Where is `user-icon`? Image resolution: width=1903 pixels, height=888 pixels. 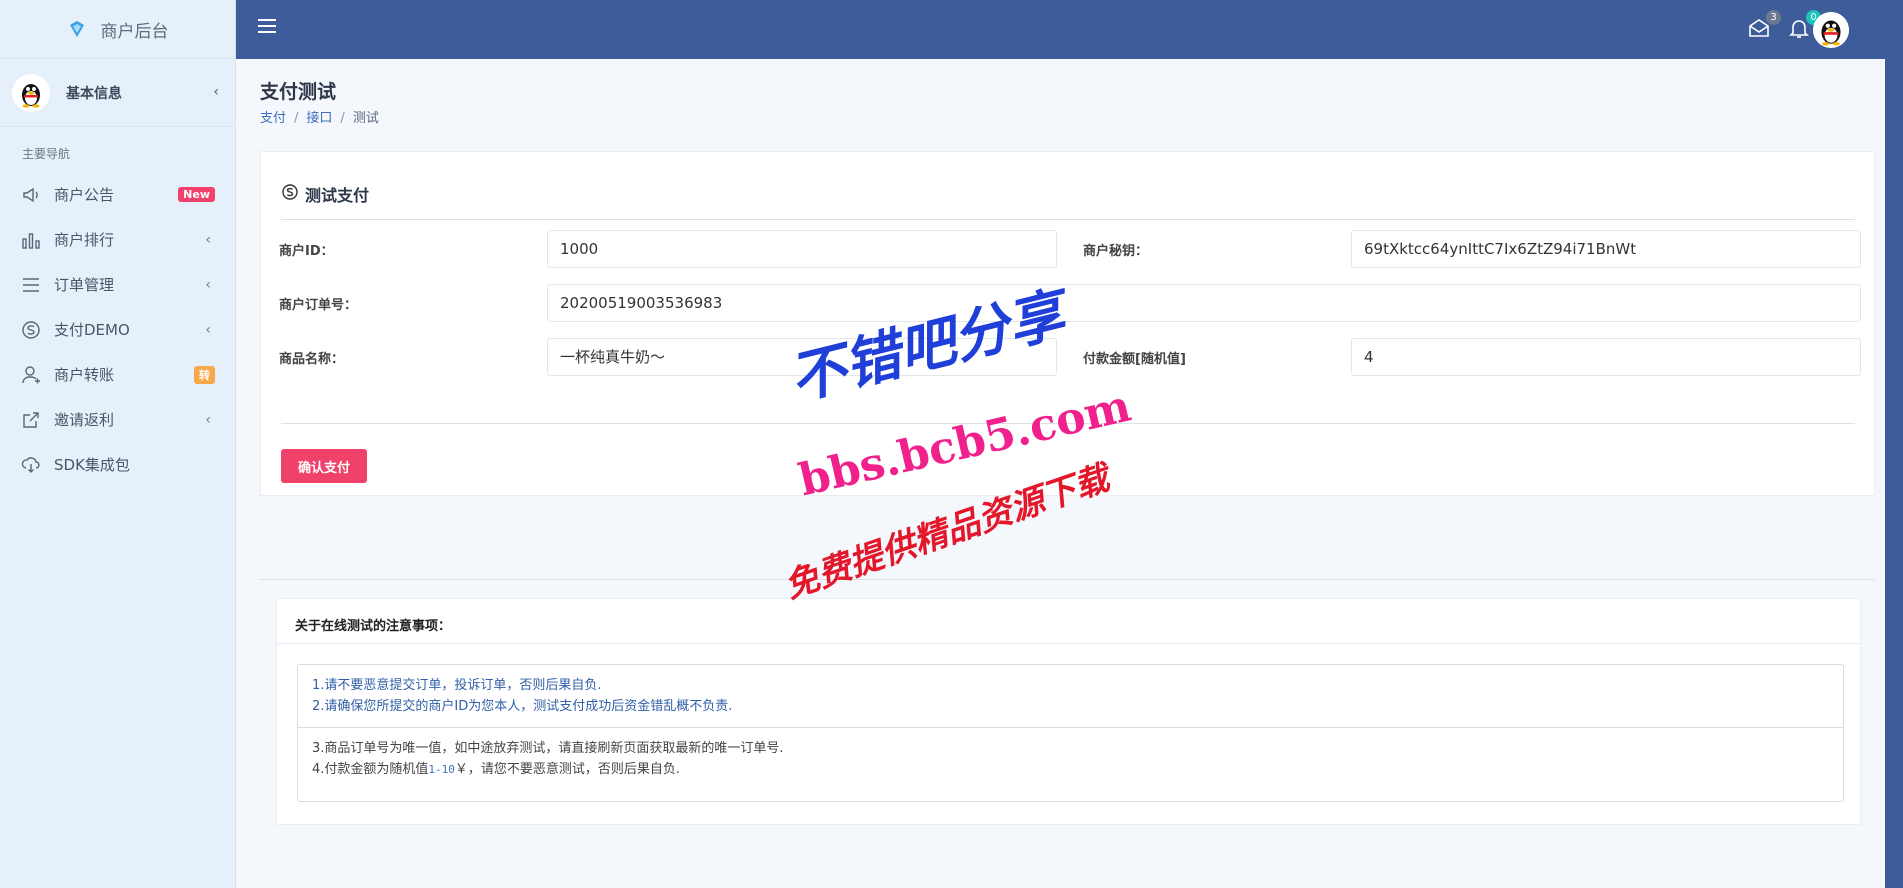 user-icon is located at coordinates (31, 375).